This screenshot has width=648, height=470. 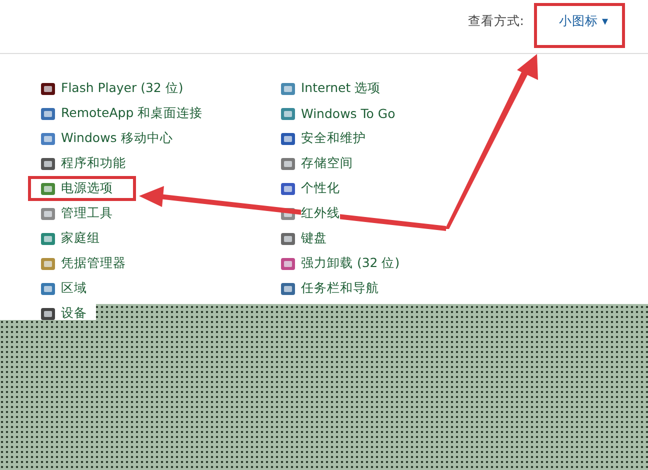 I want to click on control-panel-item: 强力卸载 (32 位), so click(x=345, y=263).